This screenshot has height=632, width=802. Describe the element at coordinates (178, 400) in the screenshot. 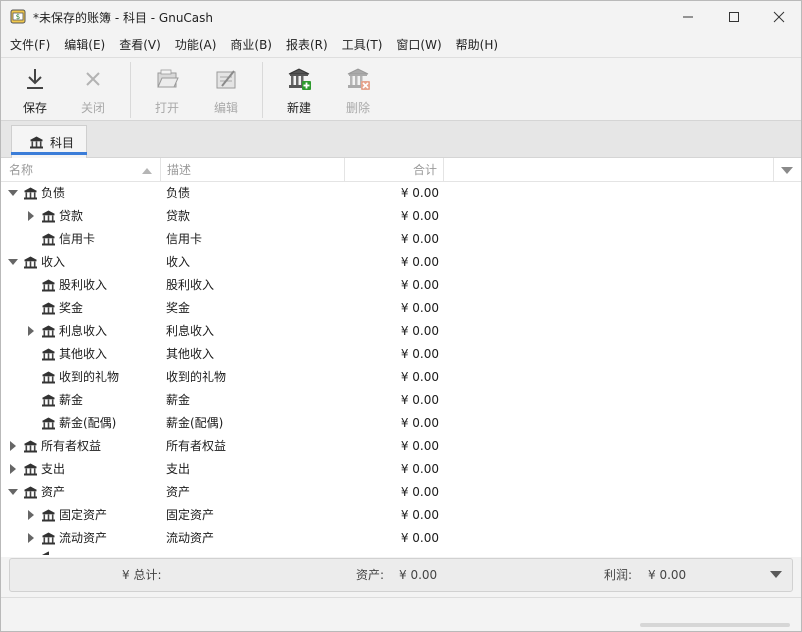

I see `account-description: 薪金` at that location.